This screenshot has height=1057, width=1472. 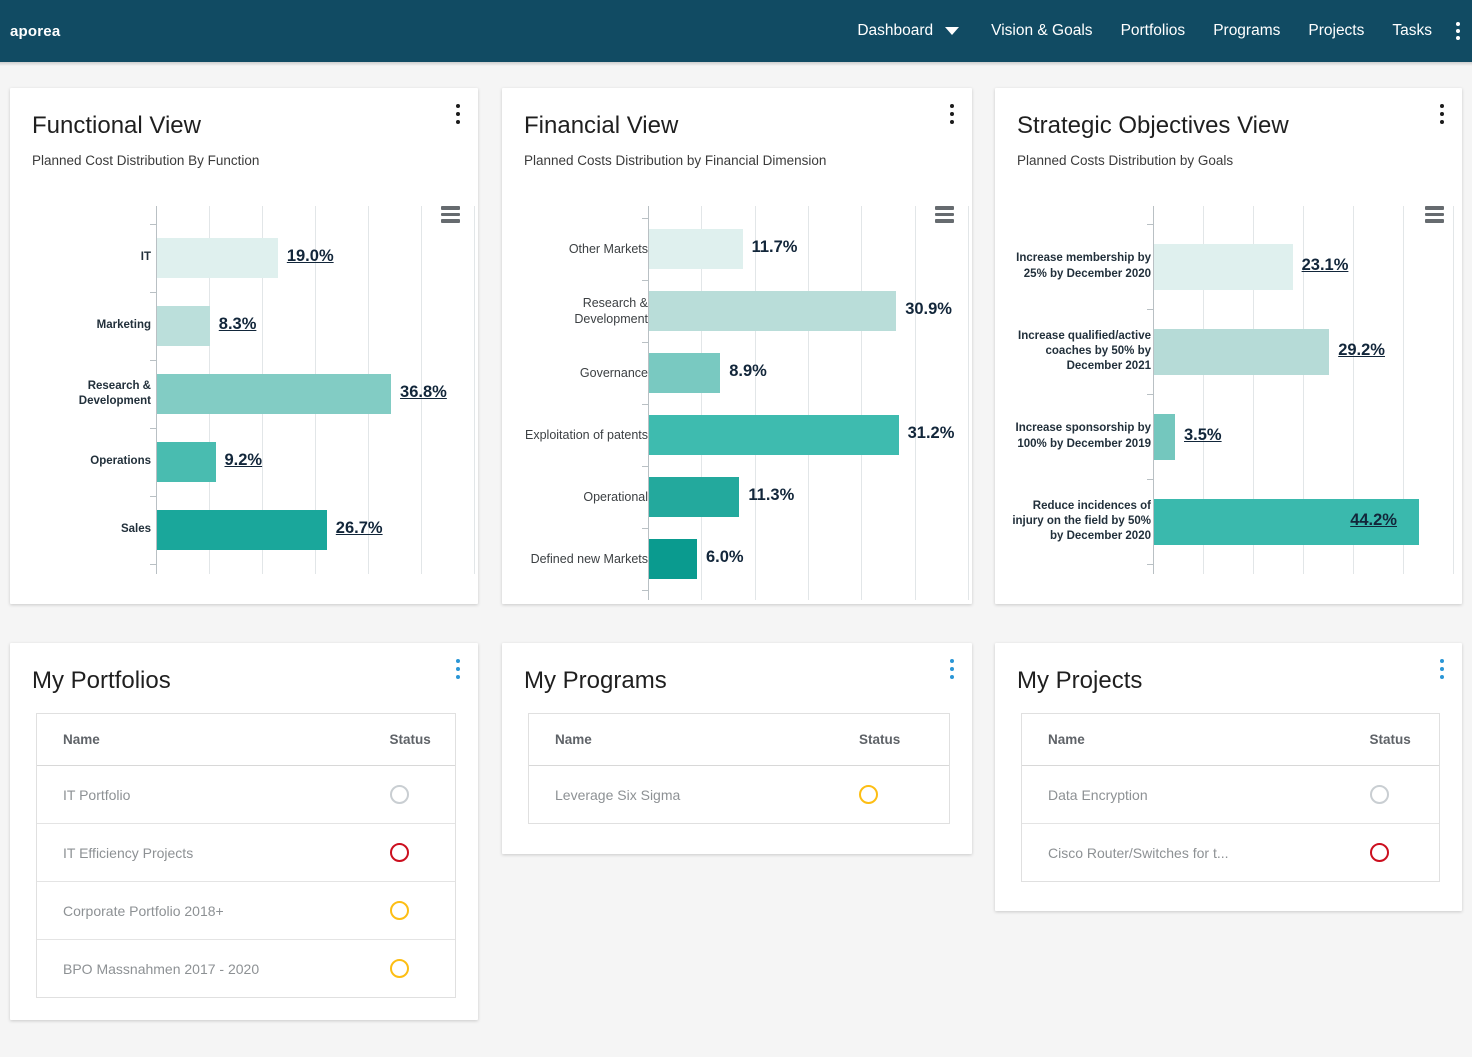 I want to click on chart-bar-value-label: 23.1%, so click(x=1325, y=264).